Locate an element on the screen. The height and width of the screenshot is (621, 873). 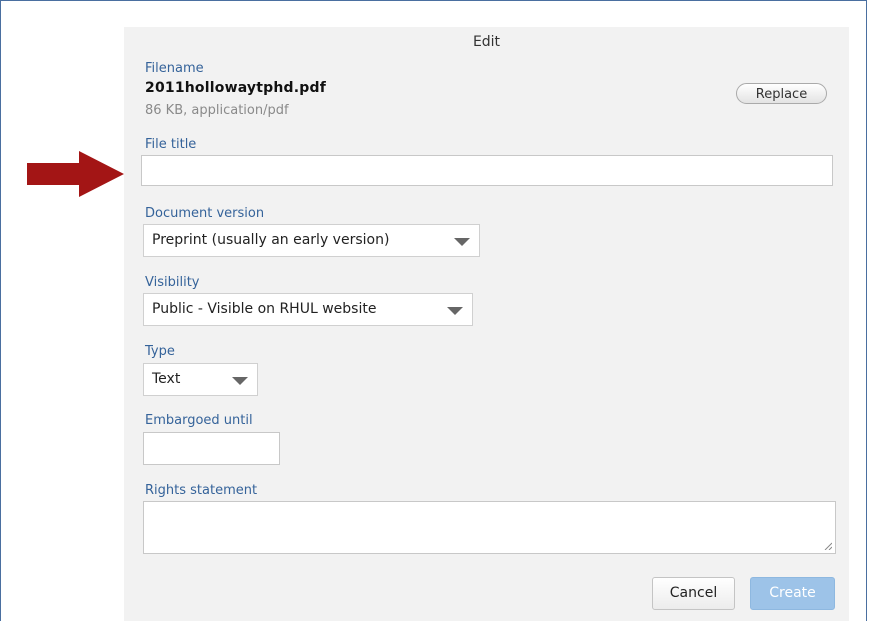
cancel-button: Cancel is located at coordinates (693, 593).